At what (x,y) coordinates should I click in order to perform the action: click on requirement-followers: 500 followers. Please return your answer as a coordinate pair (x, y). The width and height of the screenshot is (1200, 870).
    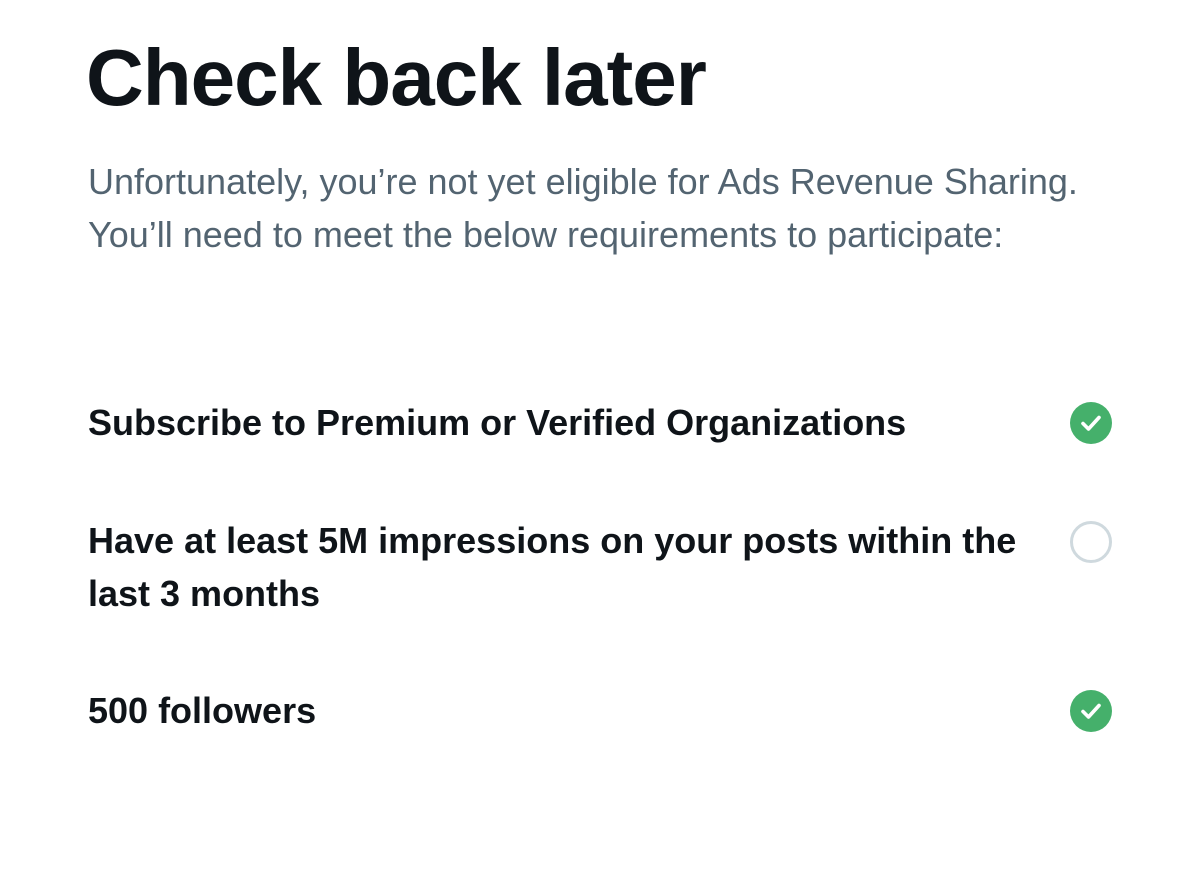
    Looking at the image, I should click on (602, 710).